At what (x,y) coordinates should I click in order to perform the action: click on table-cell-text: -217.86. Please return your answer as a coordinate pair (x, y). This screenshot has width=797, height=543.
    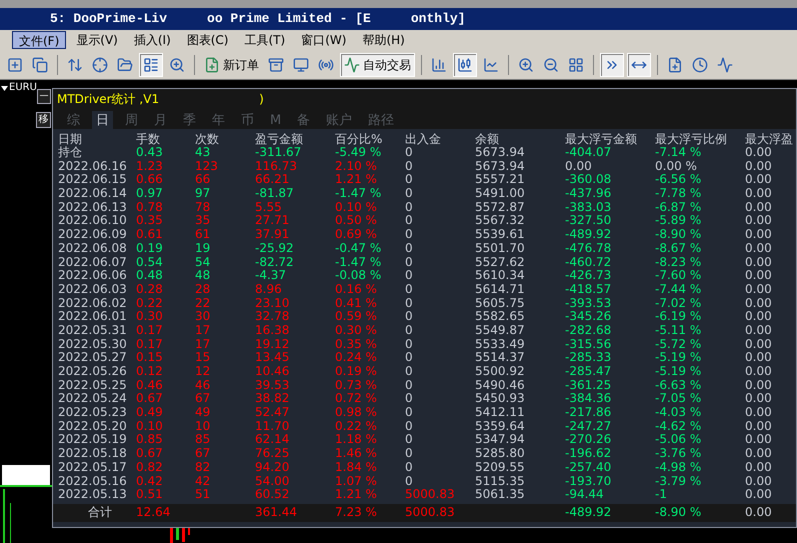
    Looking at the image, I should click on (588, 413).